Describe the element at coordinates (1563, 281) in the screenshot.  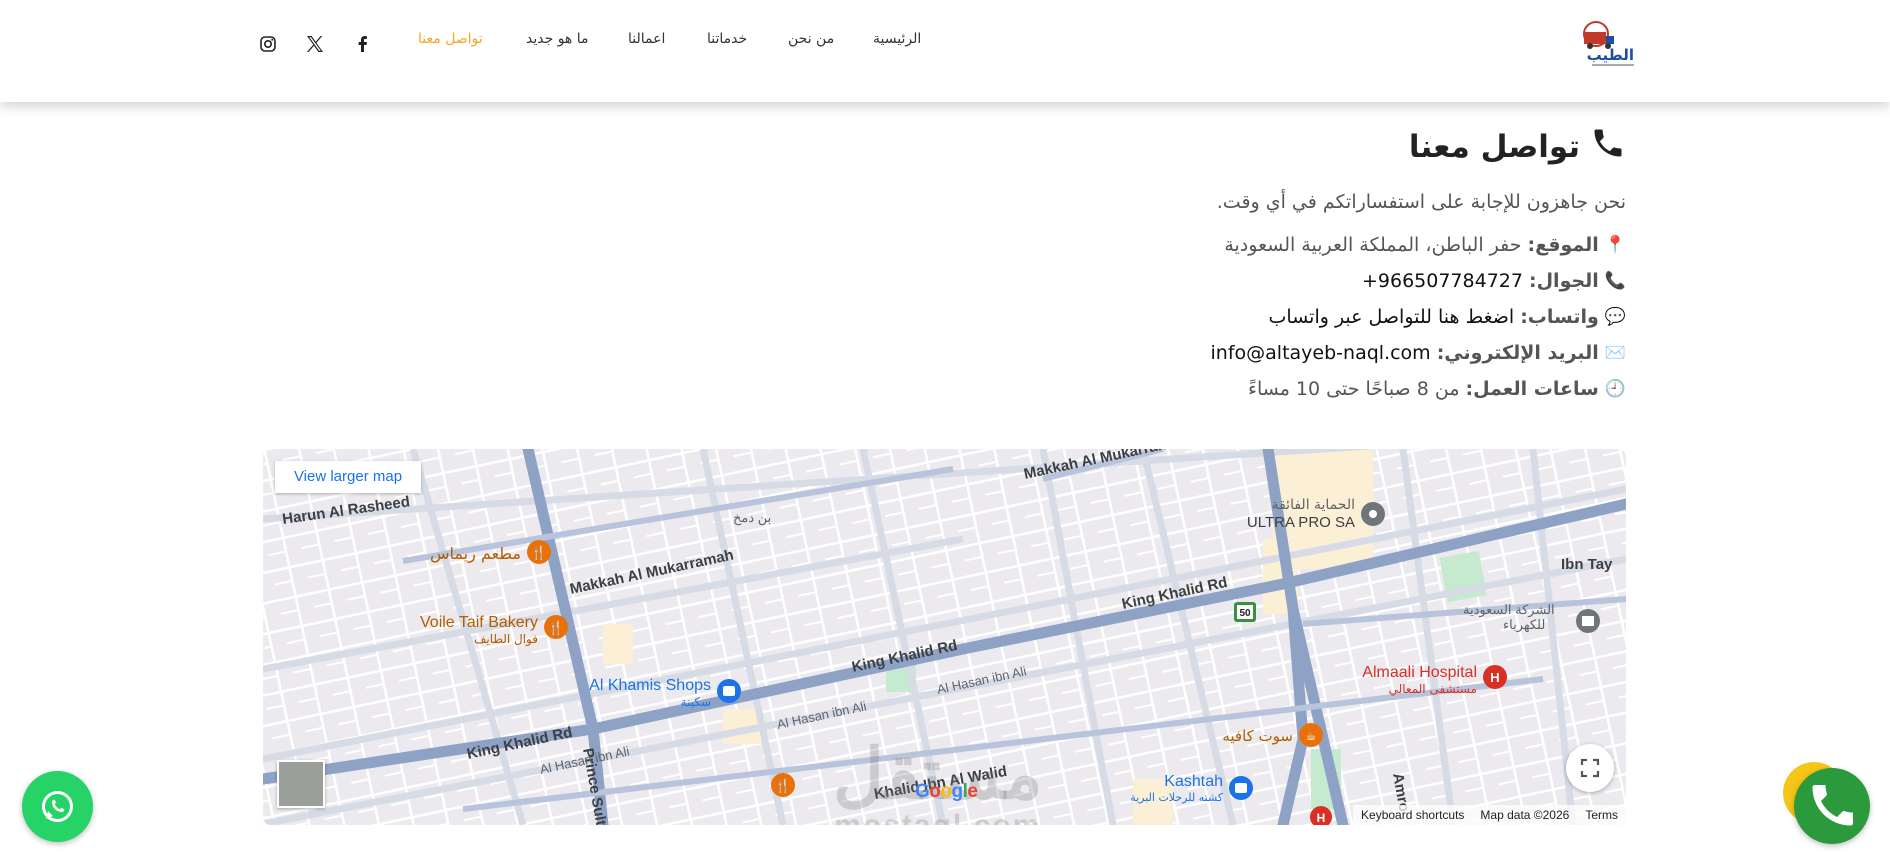
I see `phone-label: الجوال:` at that location.